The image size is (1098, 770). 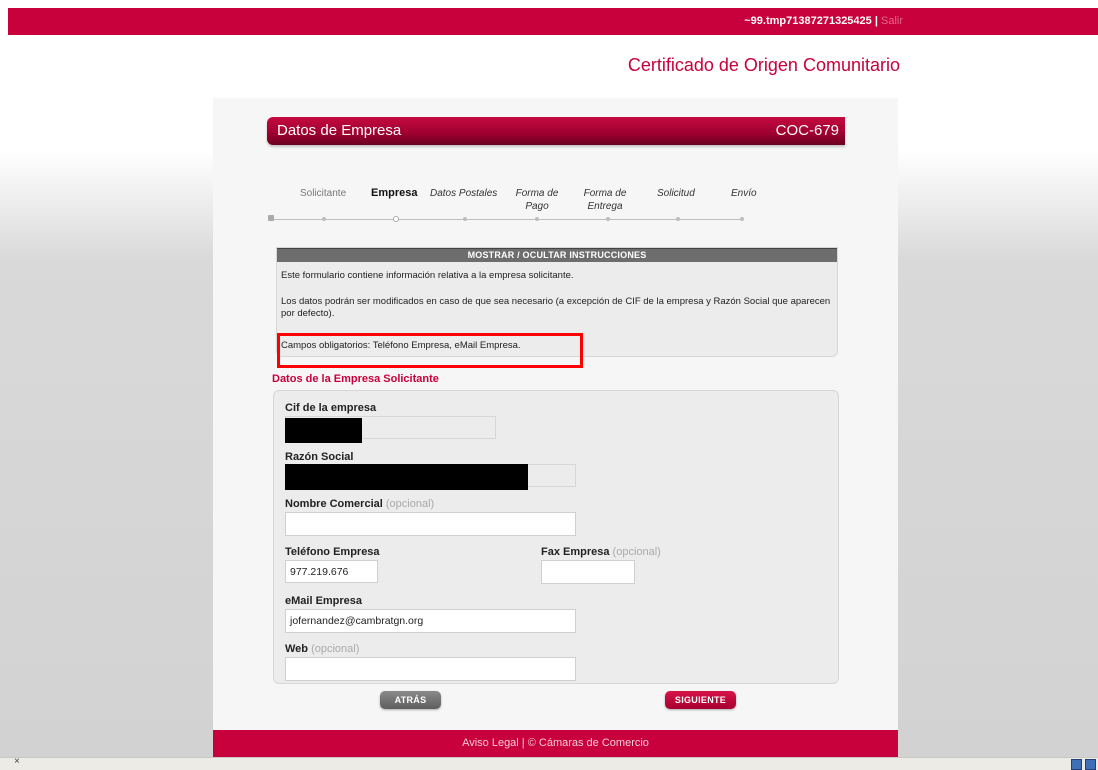 What do you see at coordinates (549, 763) in the screenshot?
I see `browser-status-bar: ×` at bounding box center [549, 763].